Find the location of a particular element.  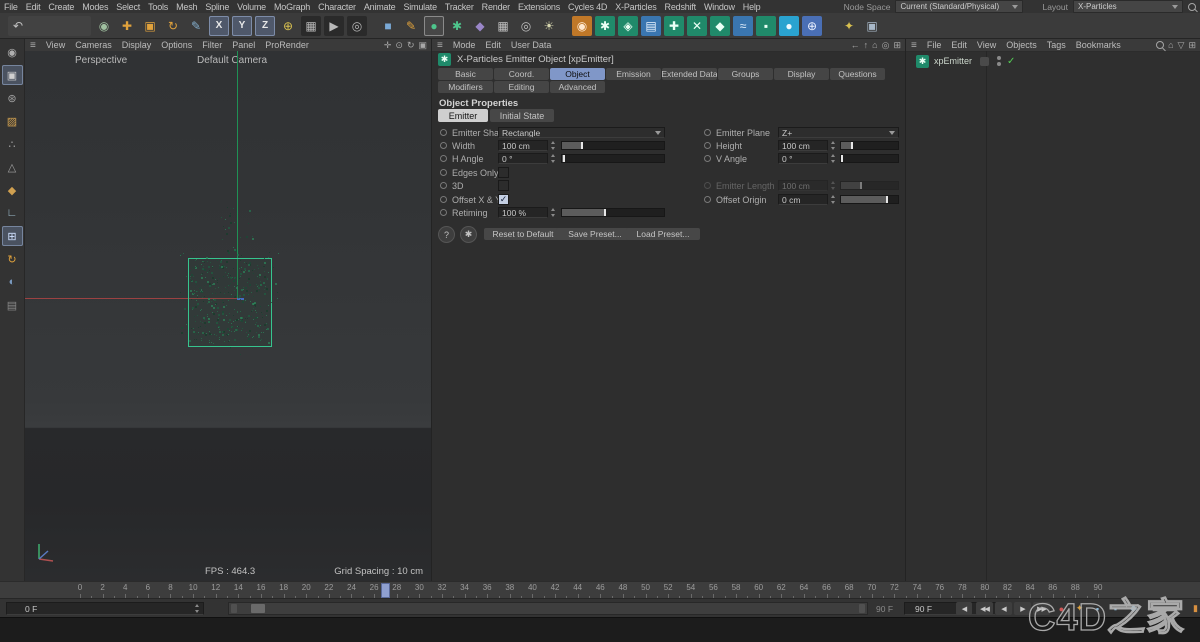

add-cube-object: ■ is located at coordinates (388, 26).